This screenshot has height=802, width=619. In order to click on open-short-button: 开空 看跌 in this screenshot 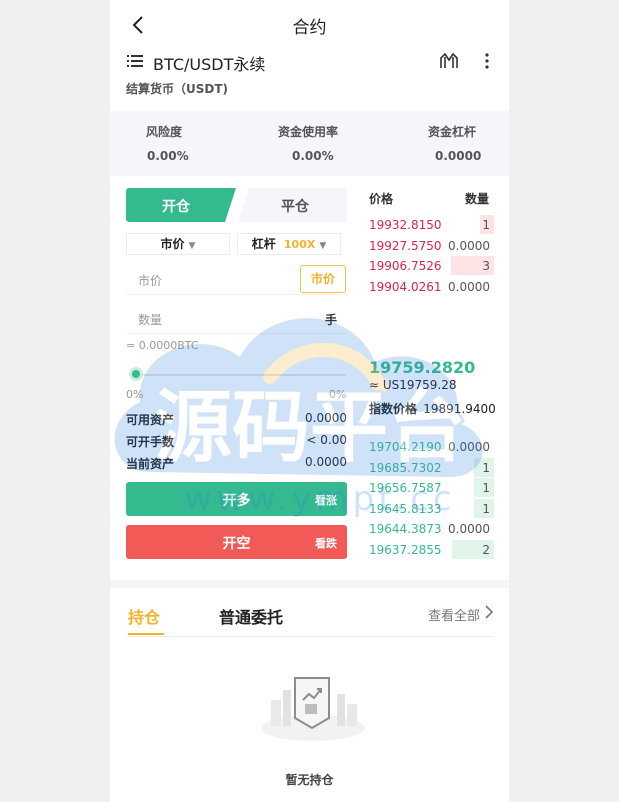, I will do `click(236, 542)`.